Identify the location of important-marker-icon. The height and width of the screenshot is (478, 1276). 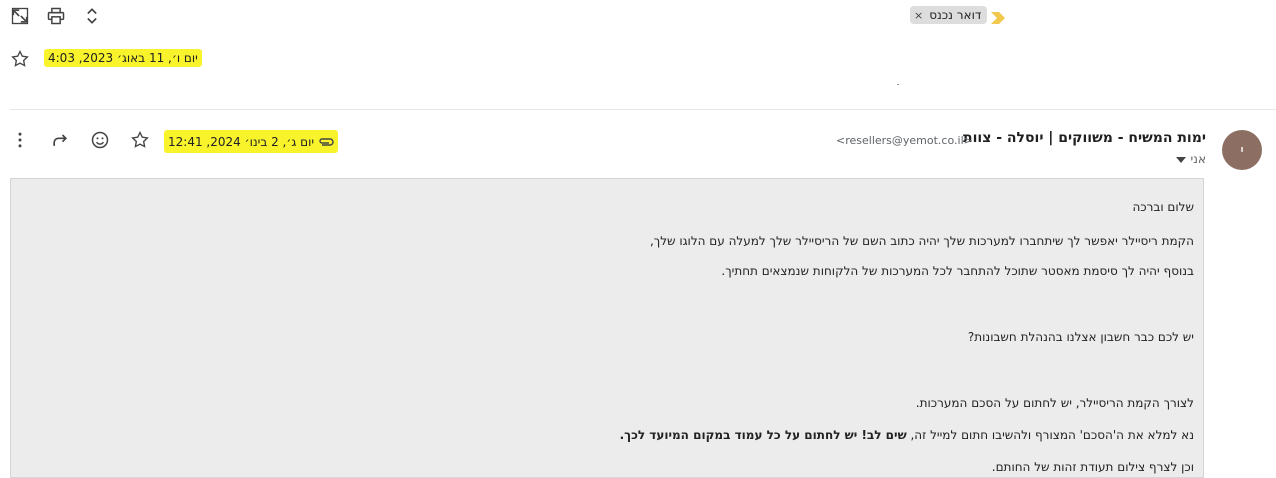
(998, 18).